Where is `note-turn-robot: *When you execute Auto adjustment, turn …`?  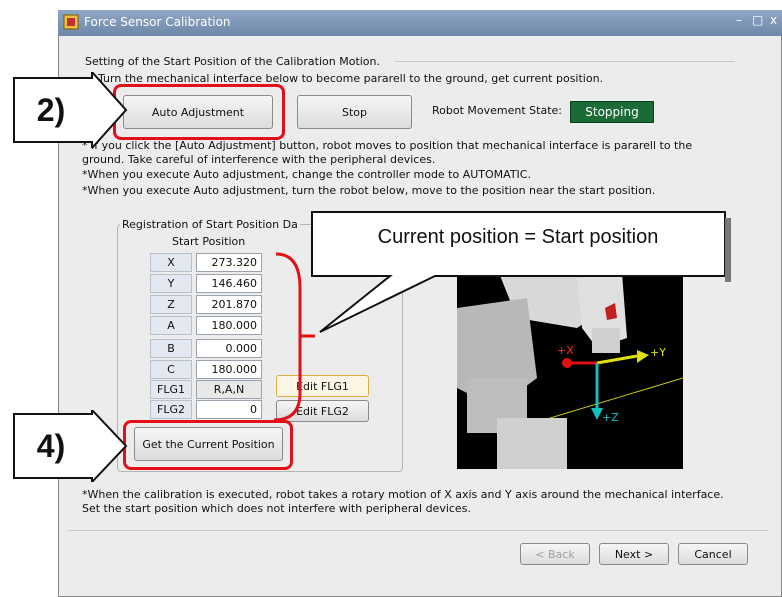
note-turn-robot: *When you execute Auto adjustment, turn … is located at coordinates (369, 190).